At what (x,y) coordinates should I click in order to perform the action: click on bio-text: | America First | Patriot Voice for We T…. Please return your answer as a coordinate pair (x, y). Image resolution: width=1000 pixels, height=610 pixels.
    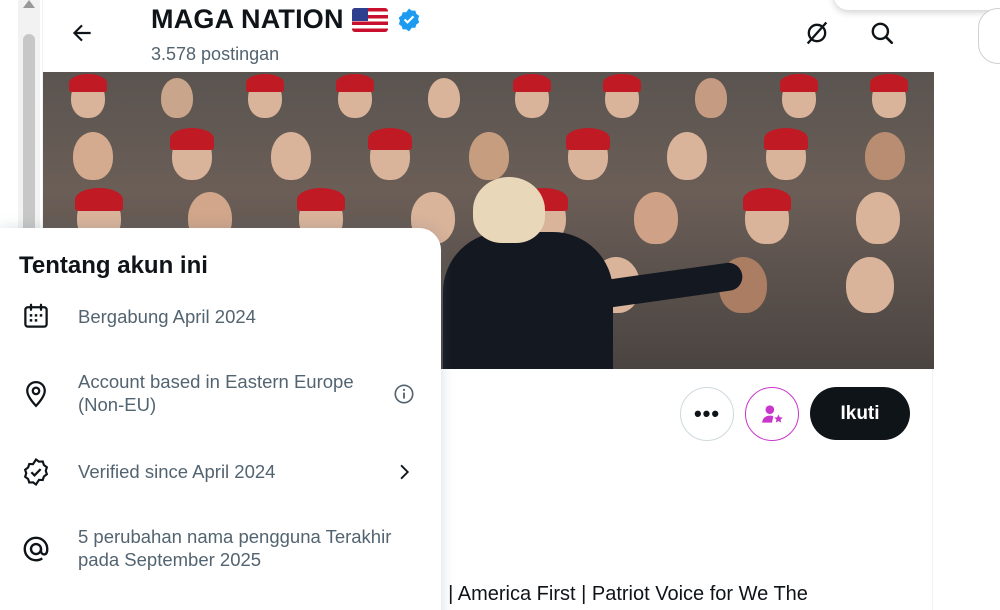
    Looking at the image, I should click on (628, 594).